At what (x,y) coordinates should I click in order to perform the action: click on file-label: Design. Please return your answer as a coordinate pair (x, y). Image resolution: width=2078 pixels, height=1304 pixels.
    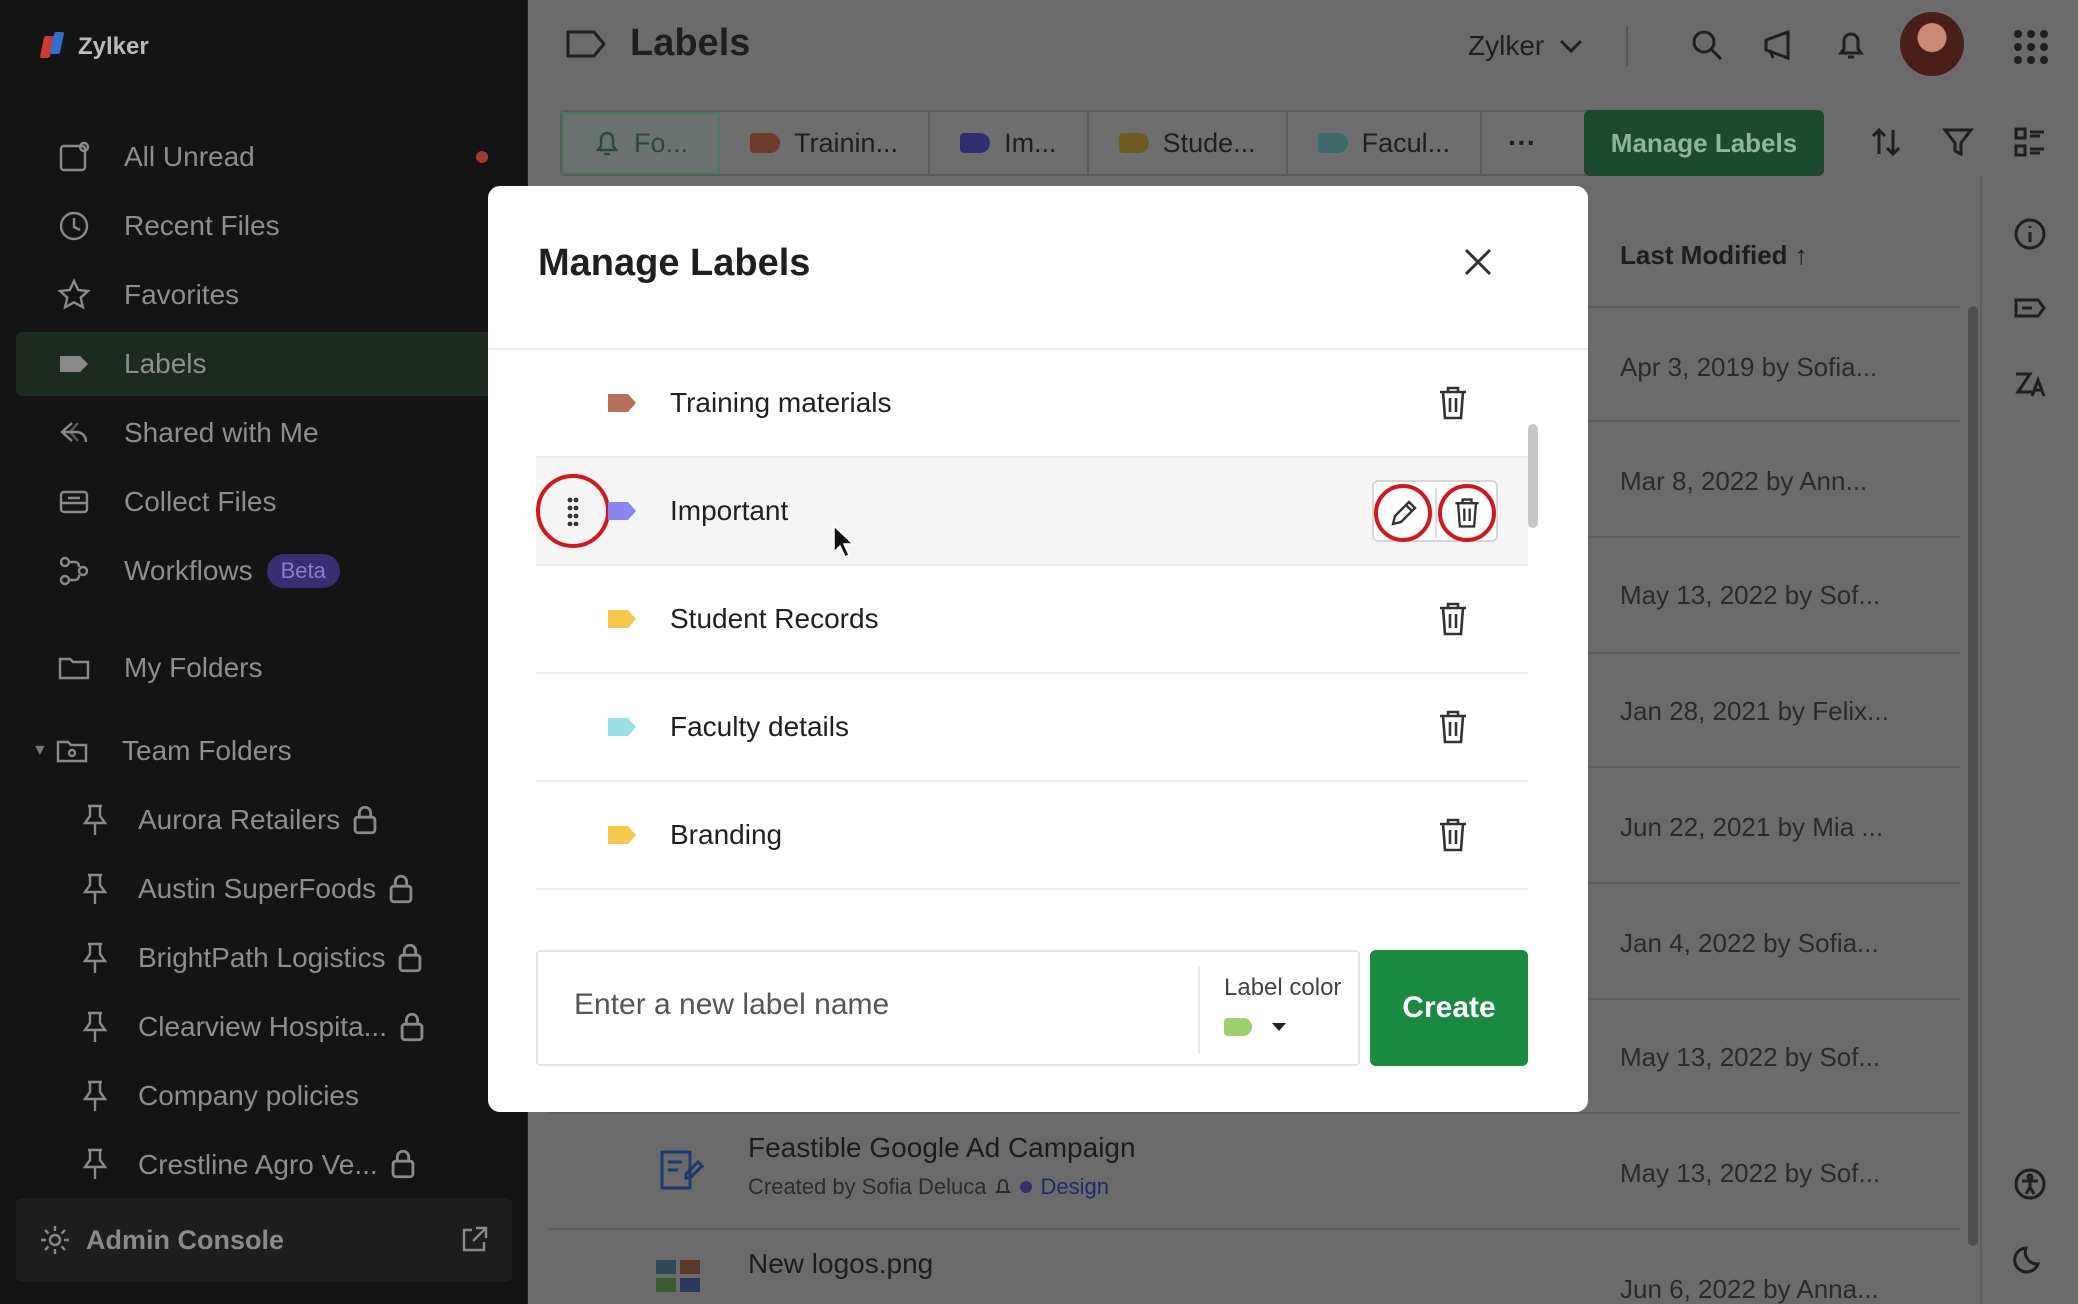
    Looking at the image, I should click on (1074, 1187).